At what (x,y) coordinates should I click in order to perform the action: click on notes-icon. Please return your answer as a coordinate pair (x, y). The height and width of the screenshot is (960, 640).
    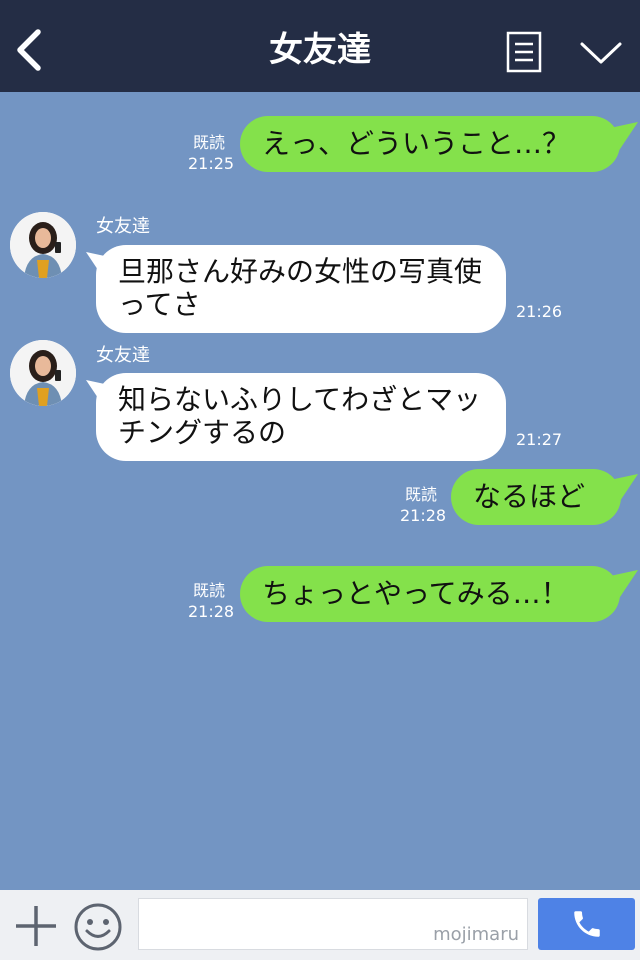
    Looking at the image, I should click on (524, 52).